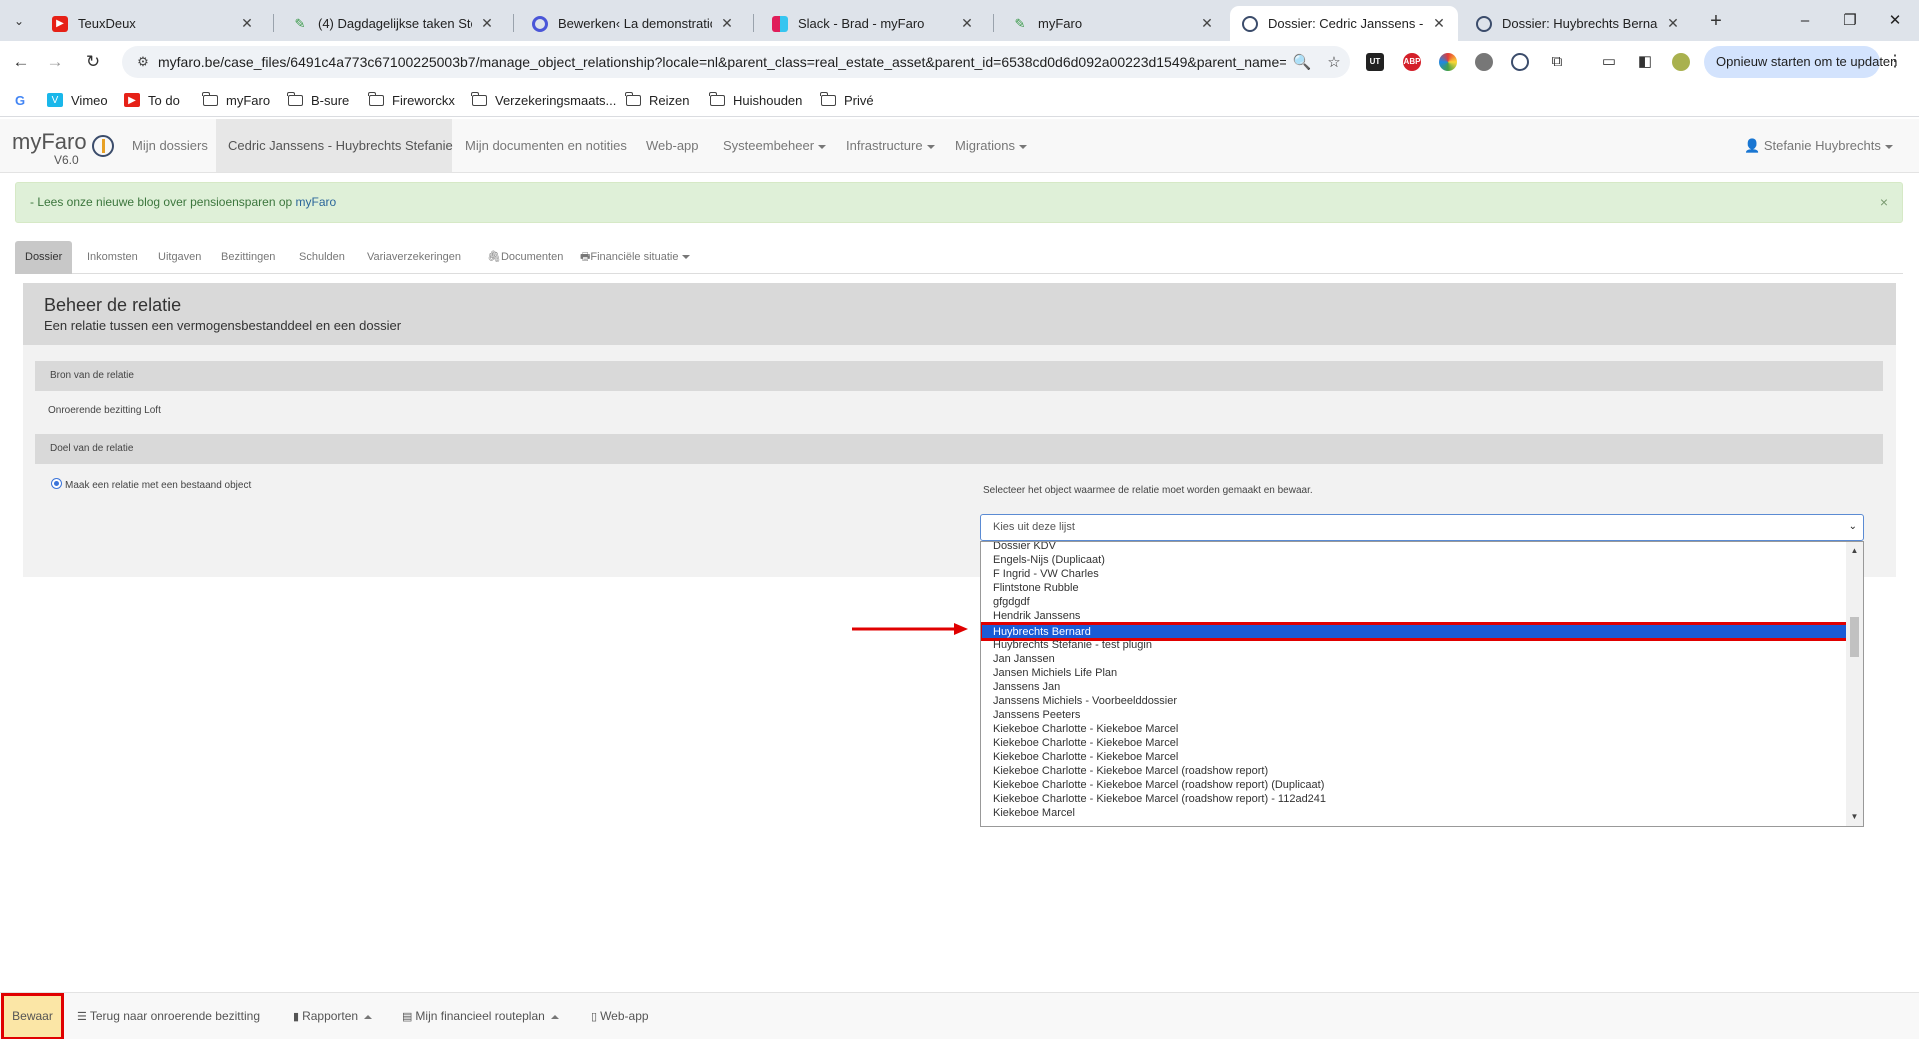 Image resolution: width=1919 pixels, height=1039 pixels. Describe the element at coordinates (1448, 62) in the screenshot. I see `color-picker-extension-icon` at that location.